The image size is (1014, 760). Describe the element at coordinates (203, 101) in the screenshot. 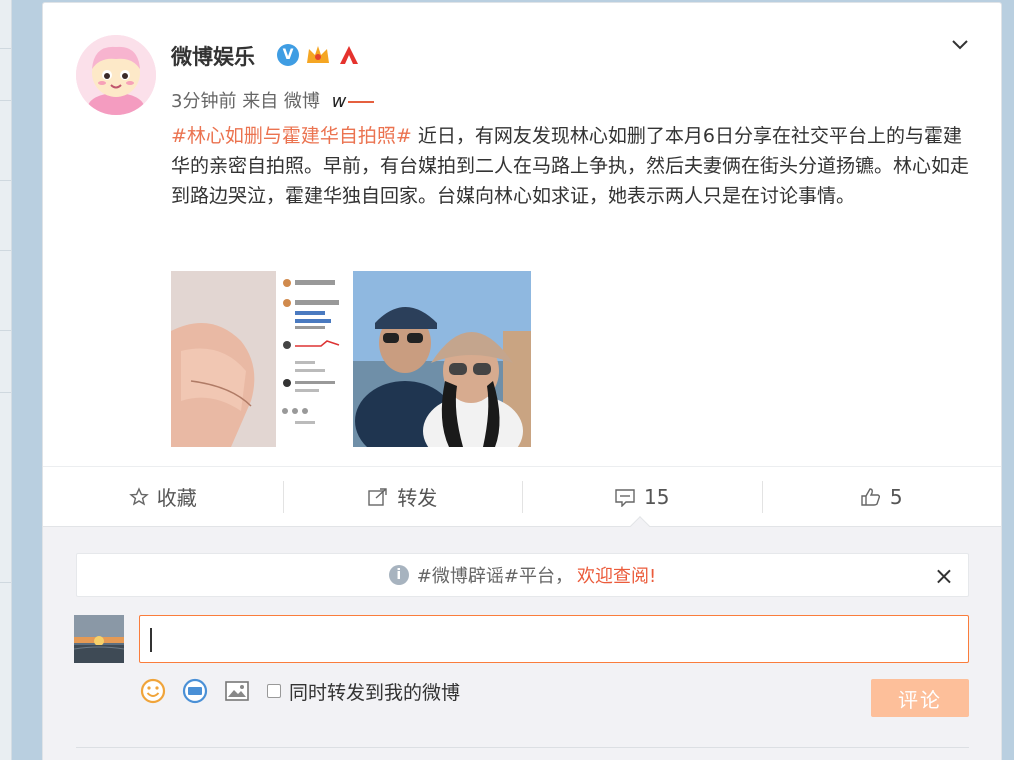

I see `post-time: 3分钟前` at that location.